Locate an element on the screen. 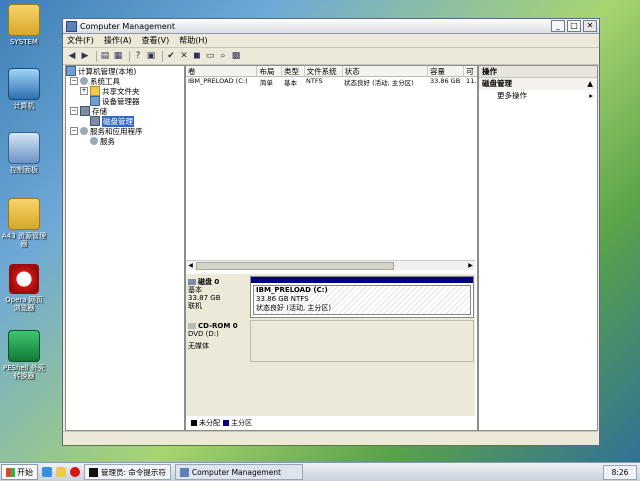 The height and width of the screenshot is (481, 640). chevron-right-icon: ▸ is located at coordinates (591, 95).